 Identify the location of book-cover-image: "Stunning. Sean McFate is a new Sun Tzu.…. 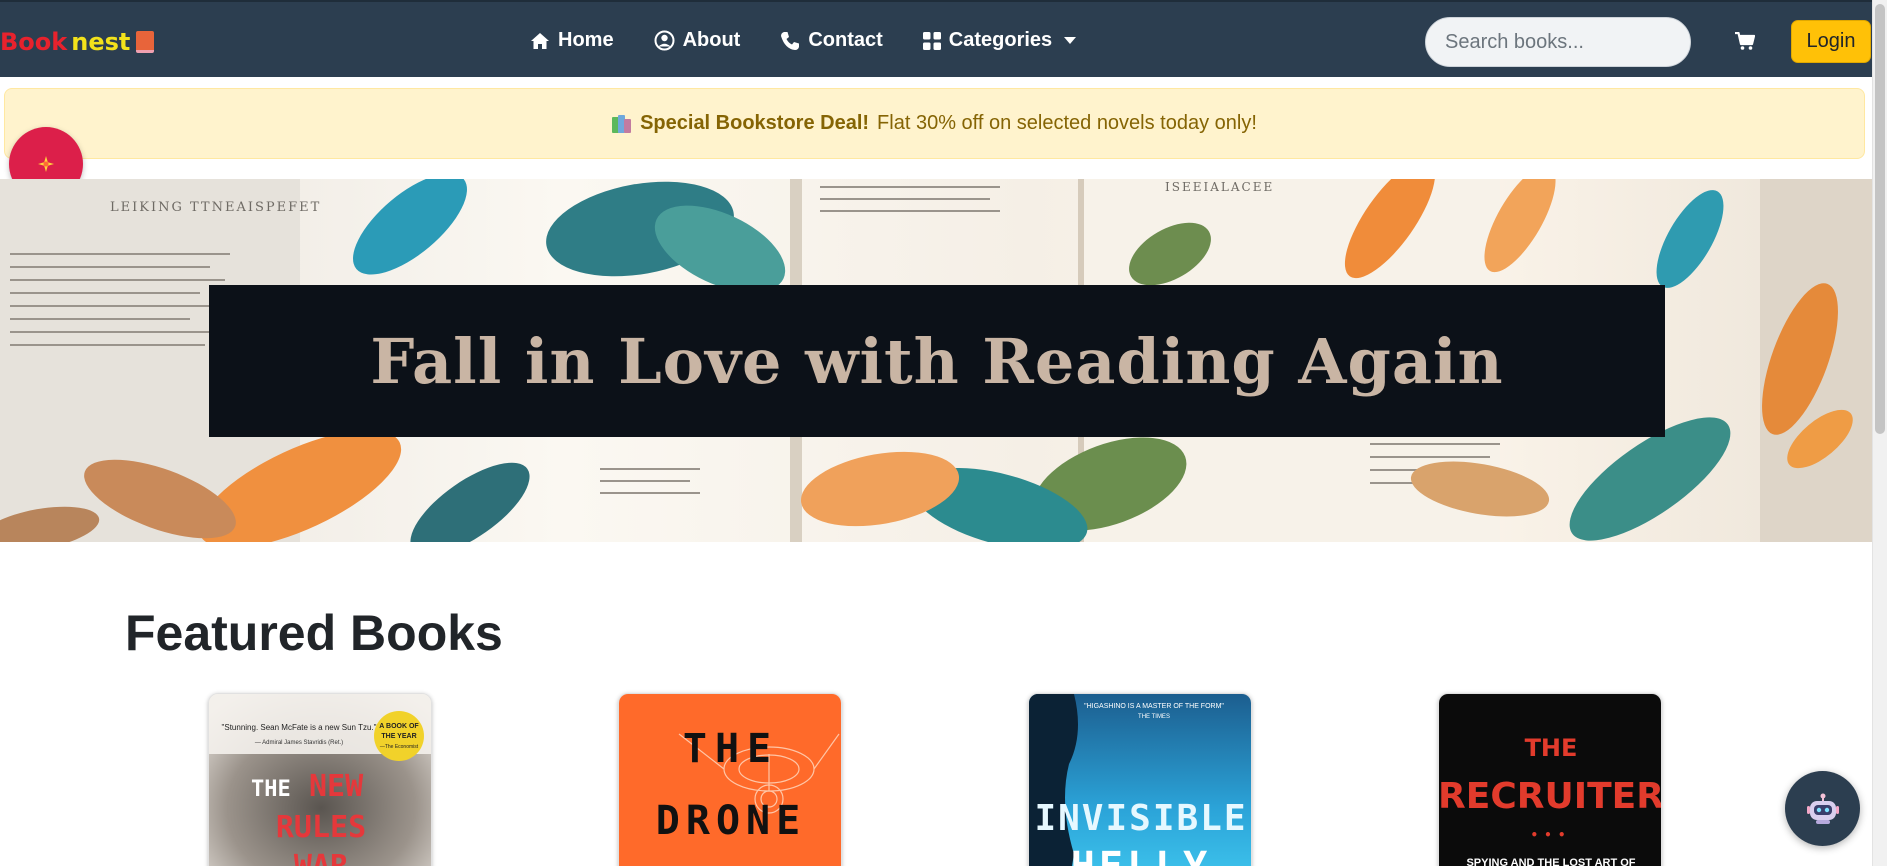
(320, 780).